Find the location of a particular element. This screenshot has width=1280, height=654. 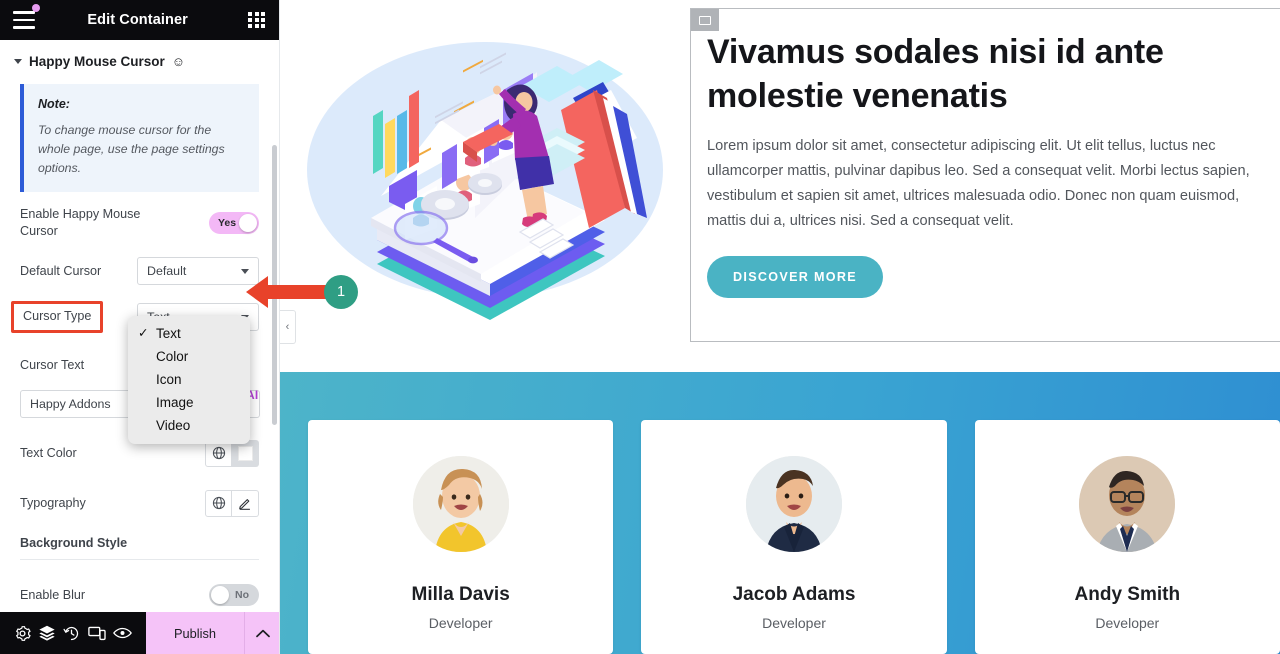

dropdown-item-video: Video is located at coordinates (189, 425).